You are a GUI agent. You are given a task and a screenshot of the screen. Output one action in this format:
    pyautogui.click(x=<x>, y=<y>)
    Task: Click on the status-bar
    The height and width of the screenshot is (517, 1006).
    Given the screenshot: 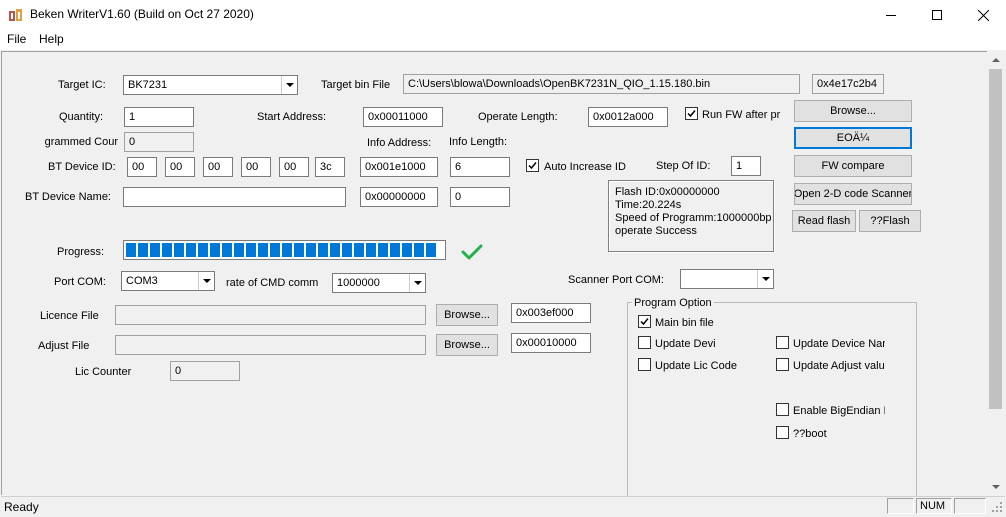 What is the action you would take?
    pyautogui.click(x=503, y=505)
    